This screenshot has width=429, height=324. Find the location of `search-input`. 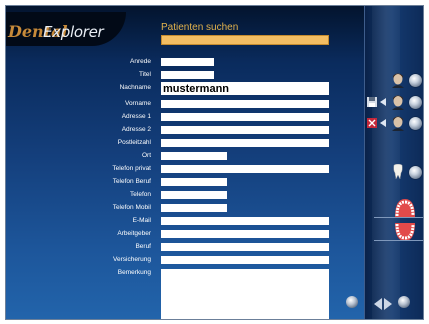

search-input is located at coordinates (245, 40).